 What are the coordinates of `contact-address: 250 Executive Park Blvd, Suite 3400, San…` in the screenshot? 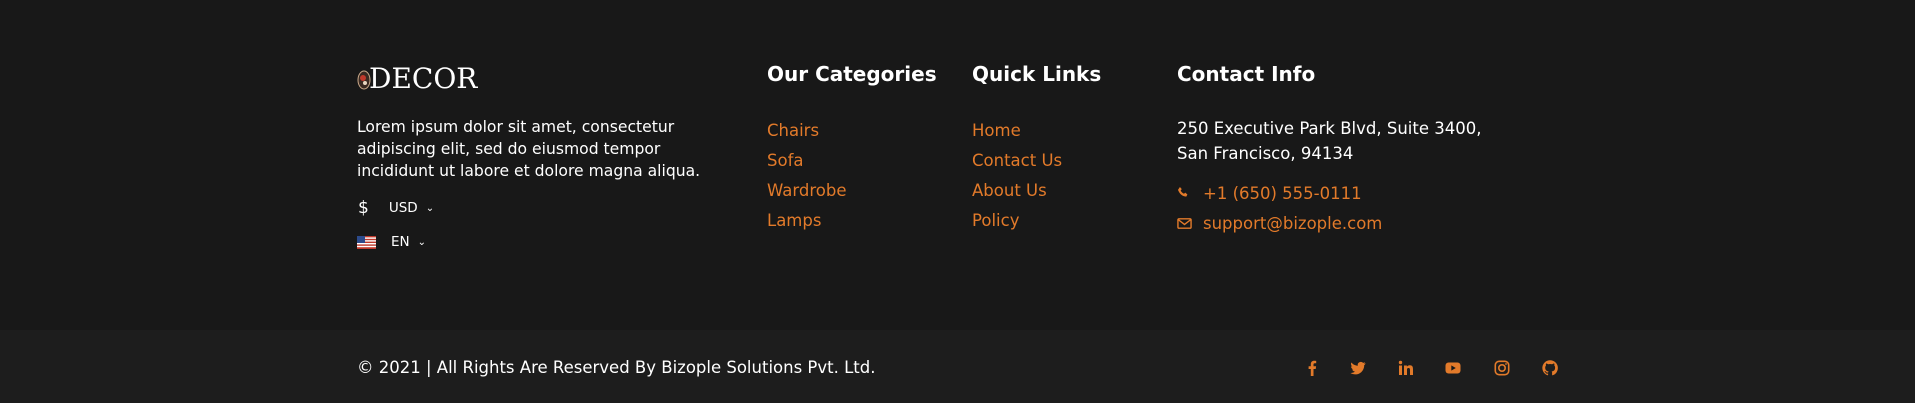 It's located at (1337, 141).